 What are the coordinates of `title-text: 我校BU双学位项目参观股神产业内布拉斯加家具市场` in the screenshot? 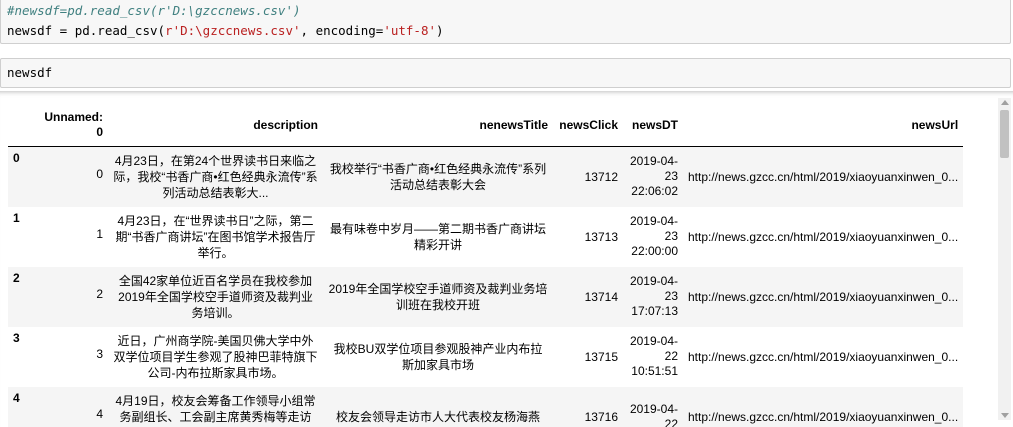 It's located at (438, 356).